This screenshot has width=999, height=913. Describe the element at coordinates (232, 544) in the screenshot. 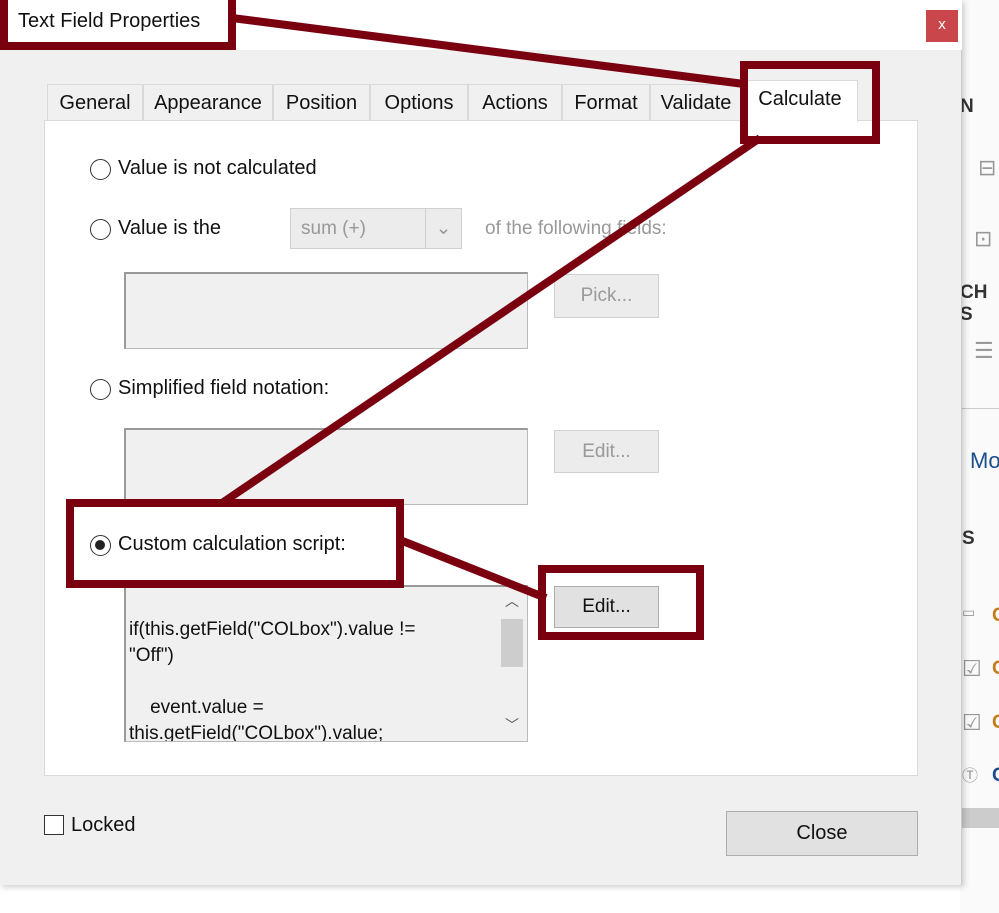

I see `radio-label: Custom calculation script:` at that location.